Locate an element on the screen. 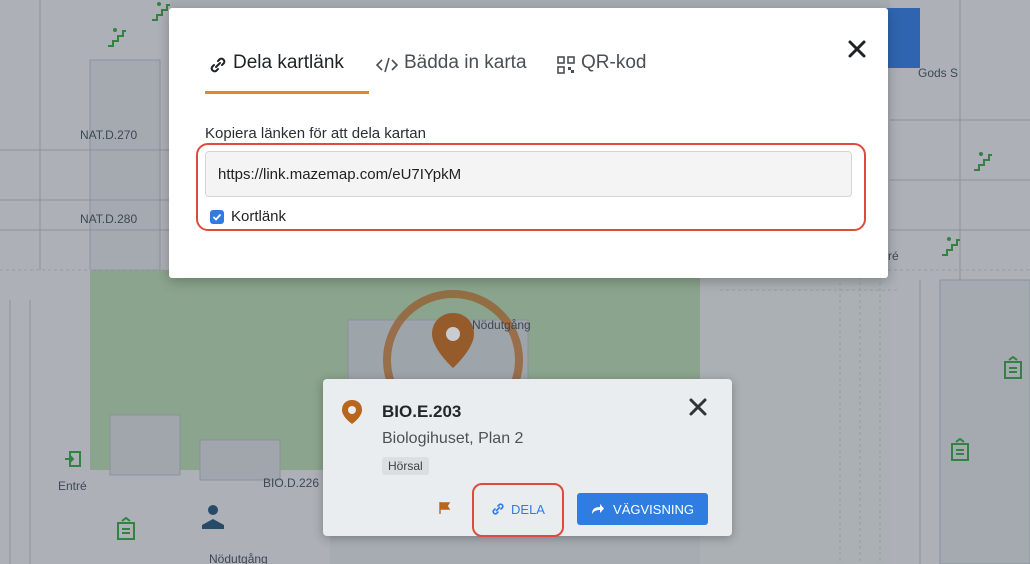 Image resolution: width=1030 pixels, height=564 pixels. tab-label: Dela kartlänk is located at coordinates (288, 62).